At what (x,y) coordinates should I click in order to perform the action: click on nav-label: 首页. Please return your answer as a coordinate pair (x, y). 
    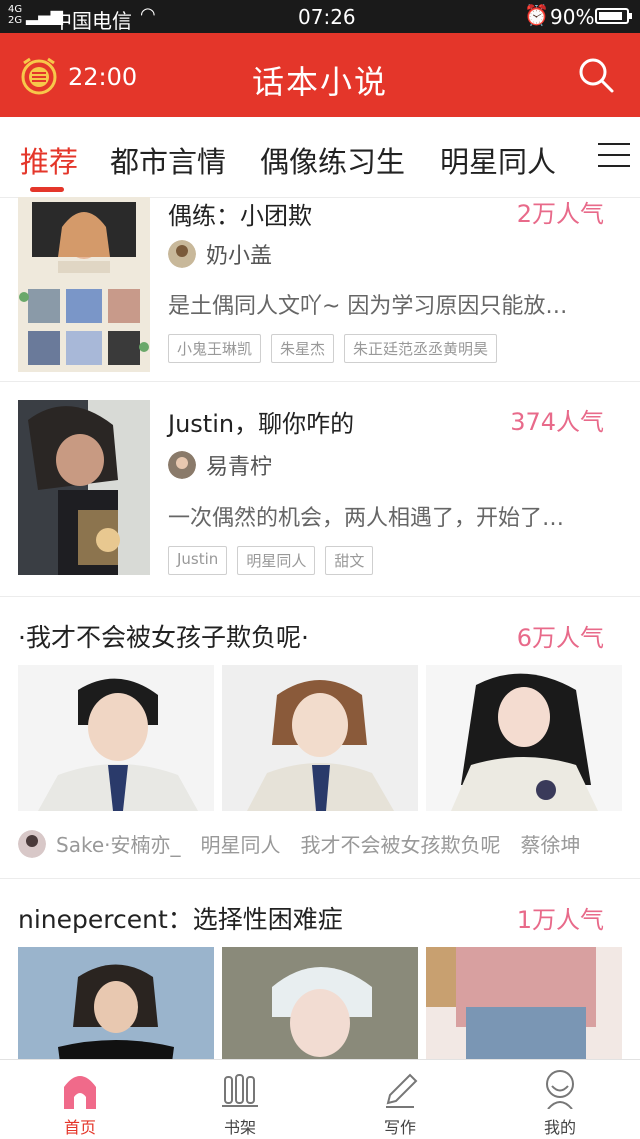
    Looking at the image, I should click on (79, 1127).